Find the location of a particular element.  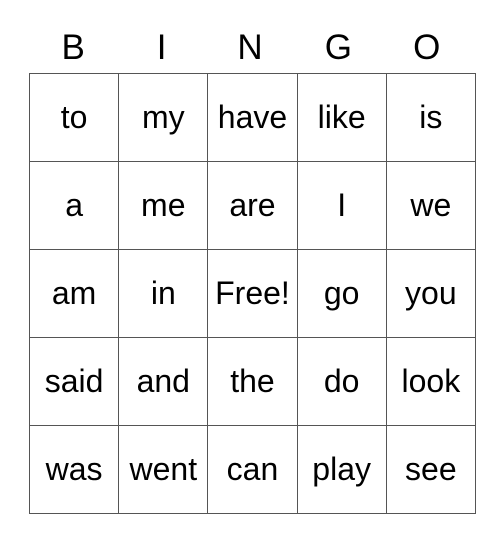

header-letter-b: B is located at coordinates (73, 47).